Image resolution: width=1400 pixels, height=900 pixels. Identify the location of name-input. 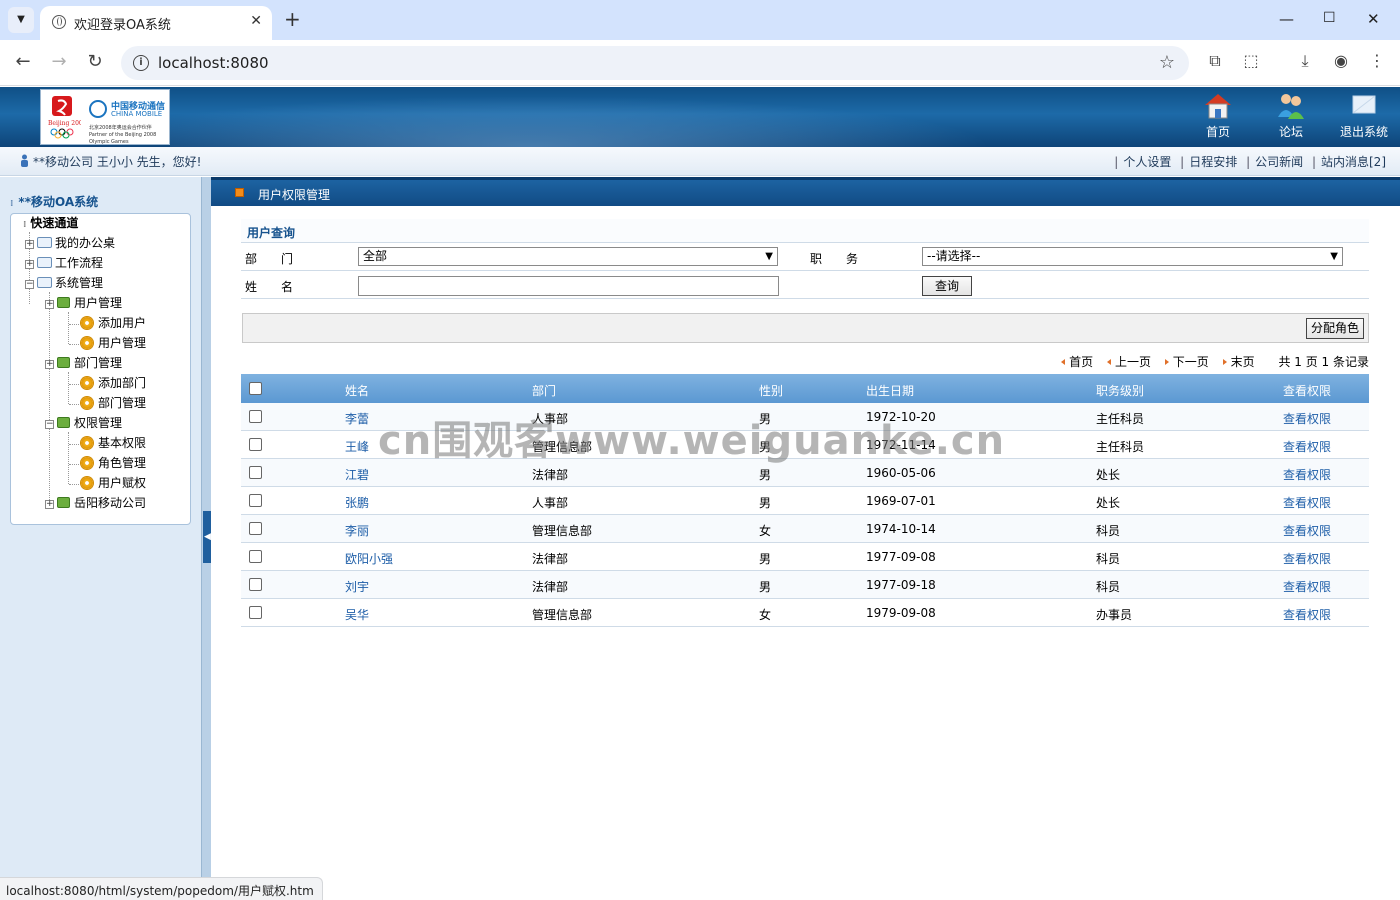
(568, 286).